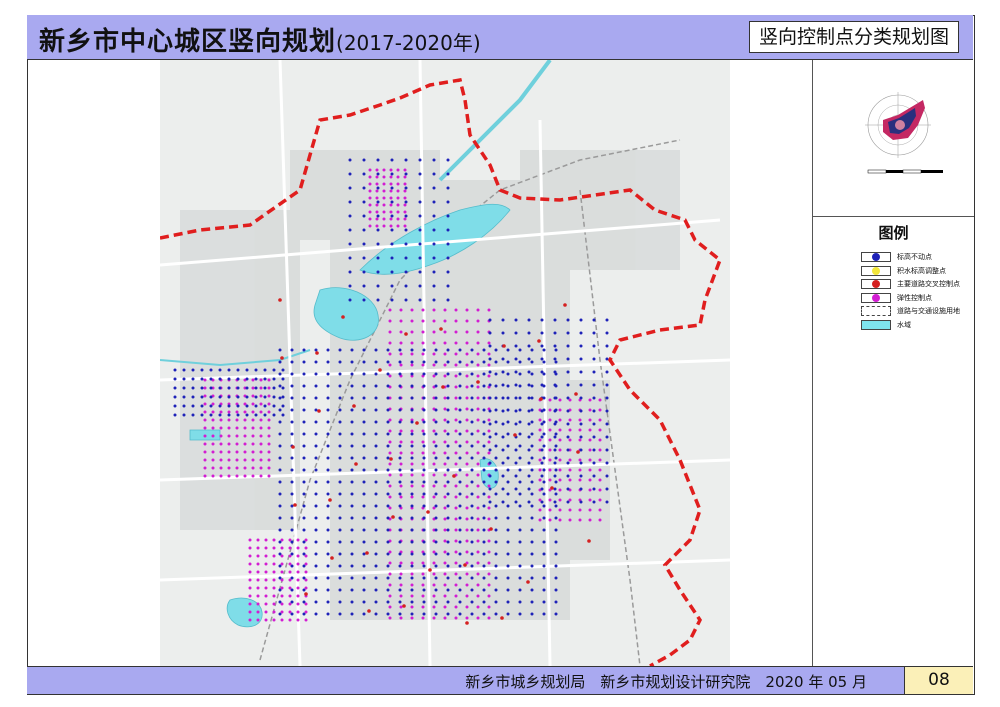 The image size is (1000, 707). Describe the element at coordinates (910, 298) in the screenshot. I see `legend-item: 弹性控制点` at that location.